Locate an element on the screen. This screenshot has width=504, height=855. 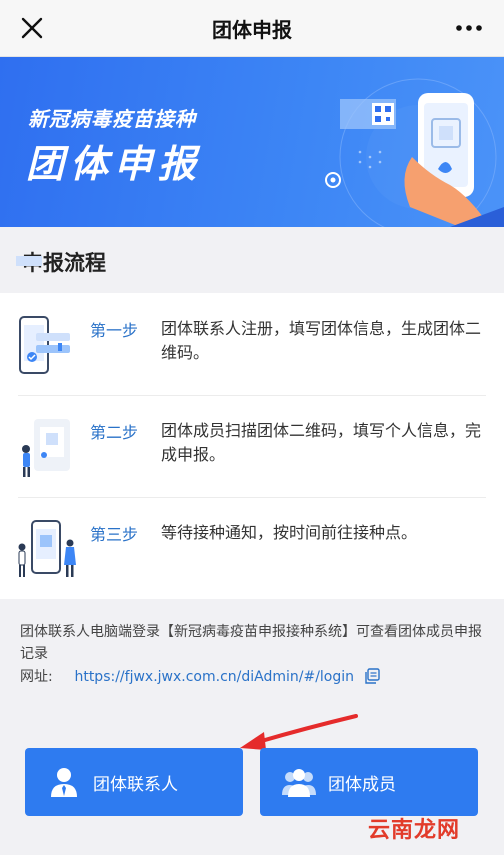
step-item-1: 第一步 团体联系人注册，填写团体信息，生成团体二维码。 is located at coordinates (252, 344).